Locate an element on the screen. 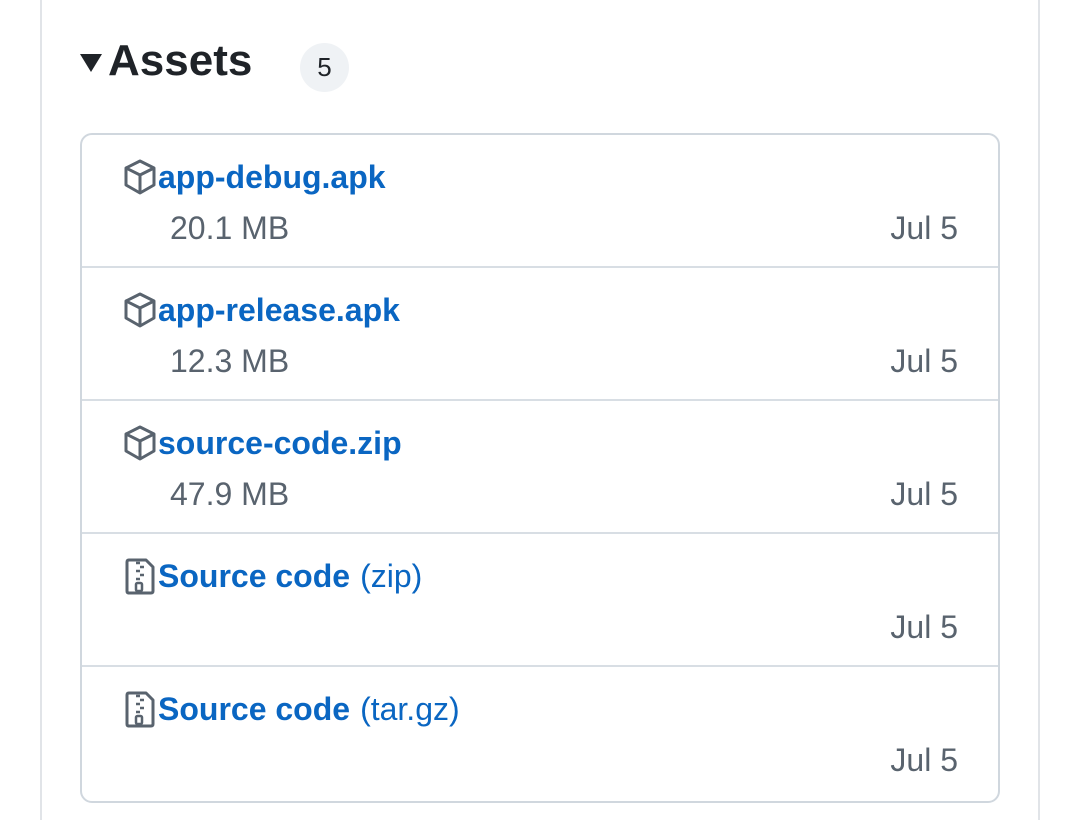 The width and height of the screenshot is (1080, 820). assets-toggle: Assets is located at coordinates (166, 61).